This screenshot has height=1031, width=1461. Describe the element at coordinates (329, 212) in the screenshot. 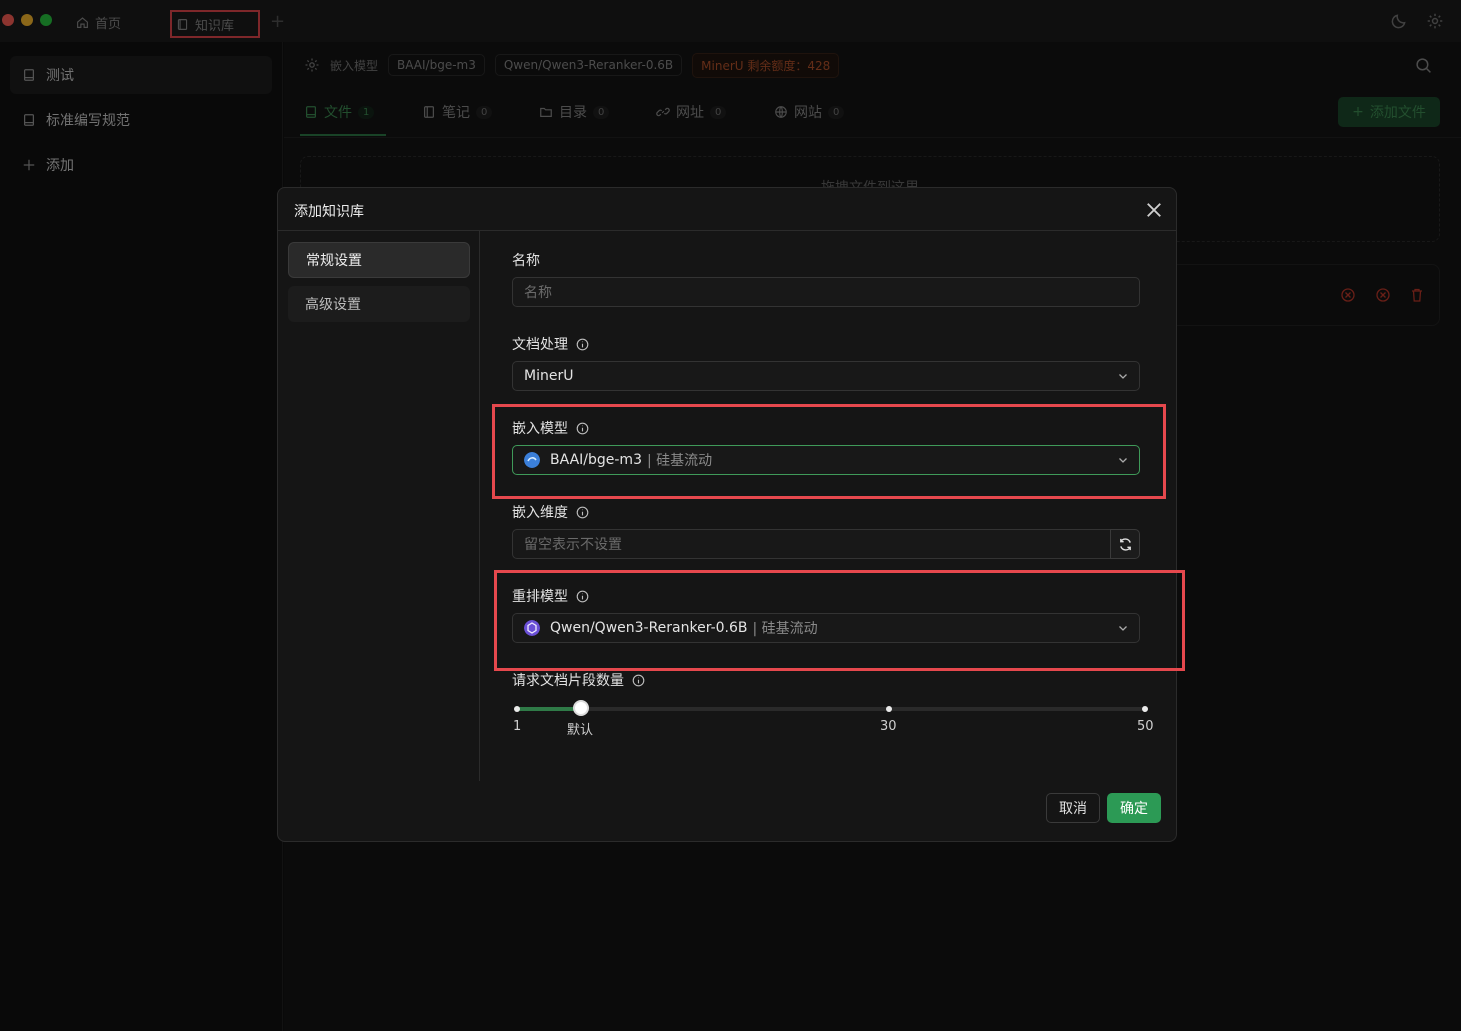

I see `dialog-title: 添加知识库` at that location.